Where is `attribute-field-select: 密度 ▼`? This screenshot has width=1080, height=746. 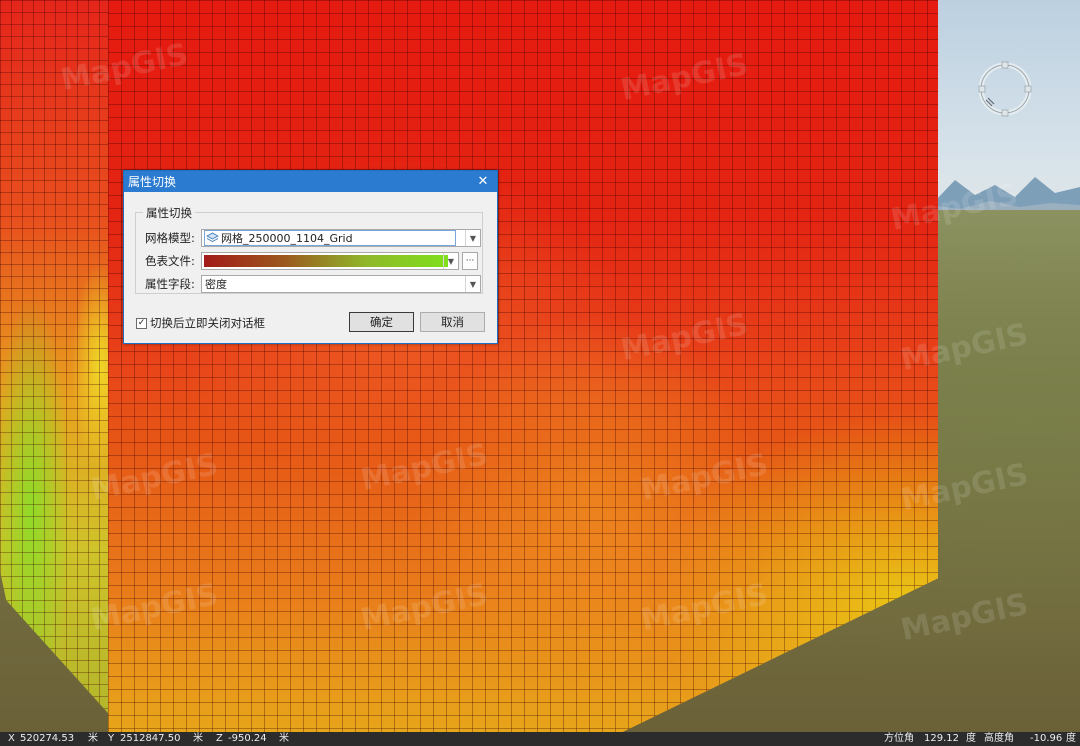 attribute-field-select: 密度 ▼ is located at coordinates (341, 284).